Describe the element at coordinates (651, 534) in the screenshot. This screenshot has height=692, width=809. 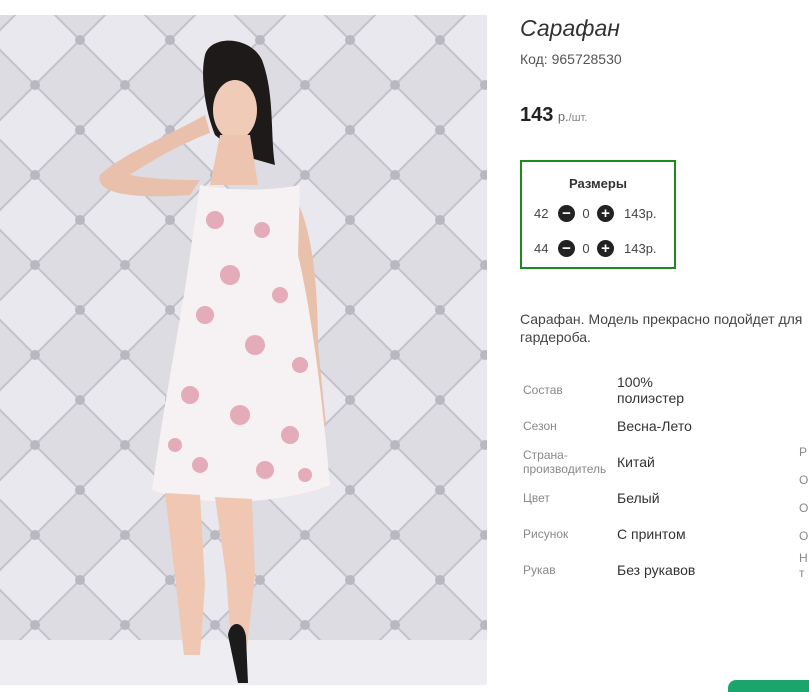
I see `property-value: С принтом` at that location.